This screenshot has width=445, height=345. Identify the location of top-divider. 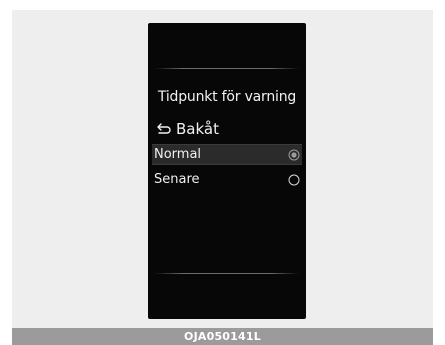
(227, 68).